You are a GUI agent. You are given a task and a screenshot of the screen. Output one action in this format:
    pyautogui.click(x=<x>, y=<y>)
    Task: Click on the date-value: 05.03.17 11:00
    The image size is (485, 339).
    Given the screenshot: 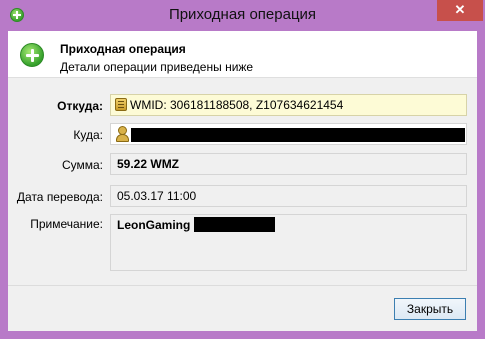 What is the action you would take?
    pyautogui.click(x=157, y=196)
    